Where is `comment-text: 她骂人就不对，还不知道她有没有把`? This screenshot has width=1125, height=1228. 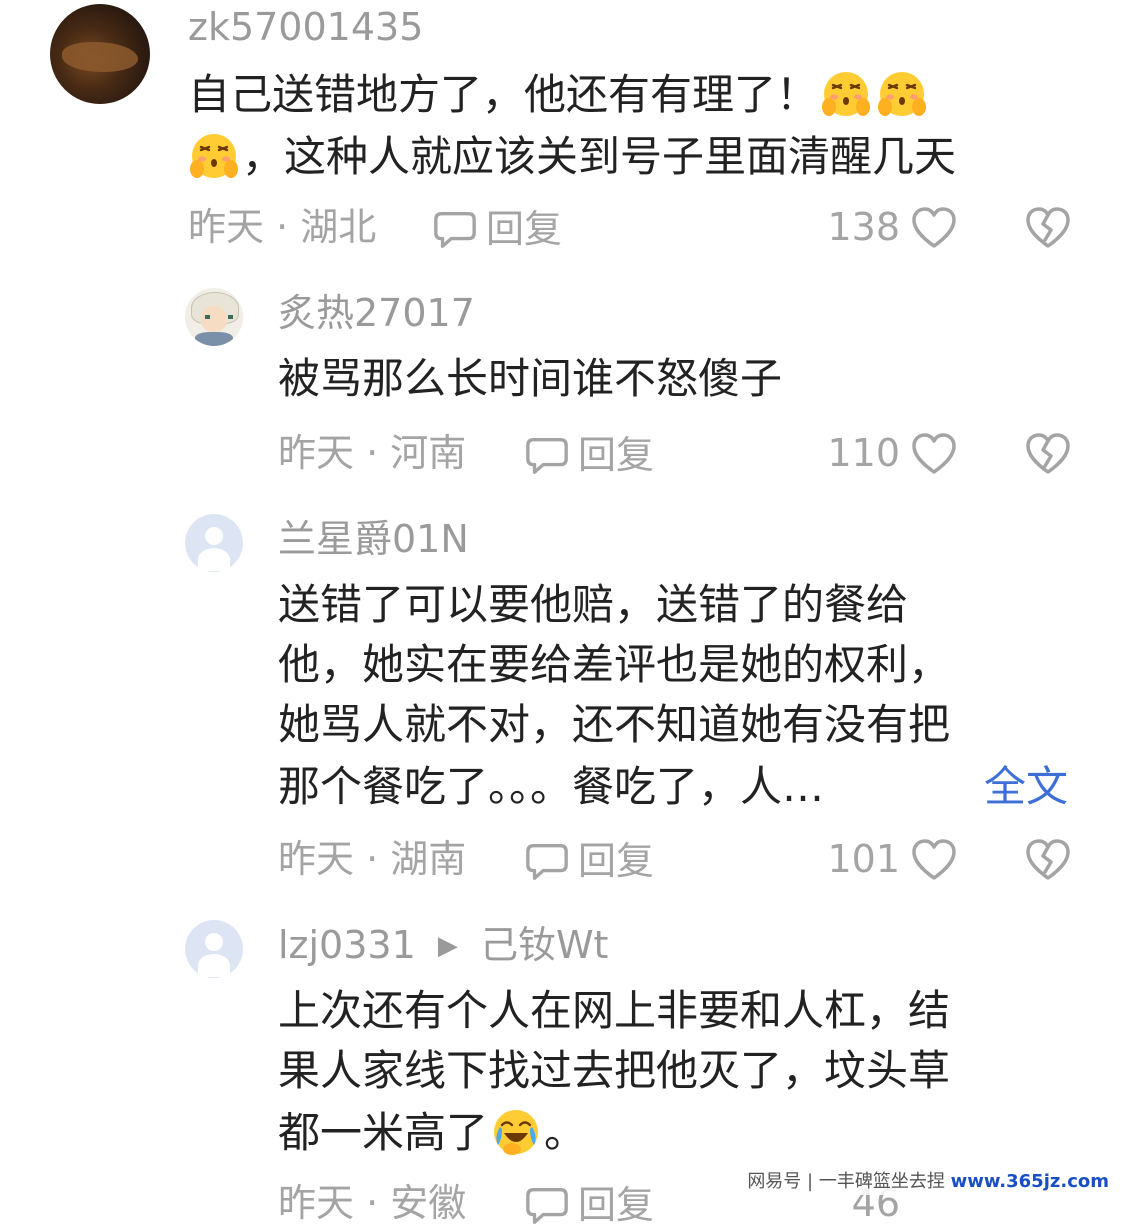
comment-text: 她骂人就不对，还不知道她有没有把 is located at coordinates (614, 725).